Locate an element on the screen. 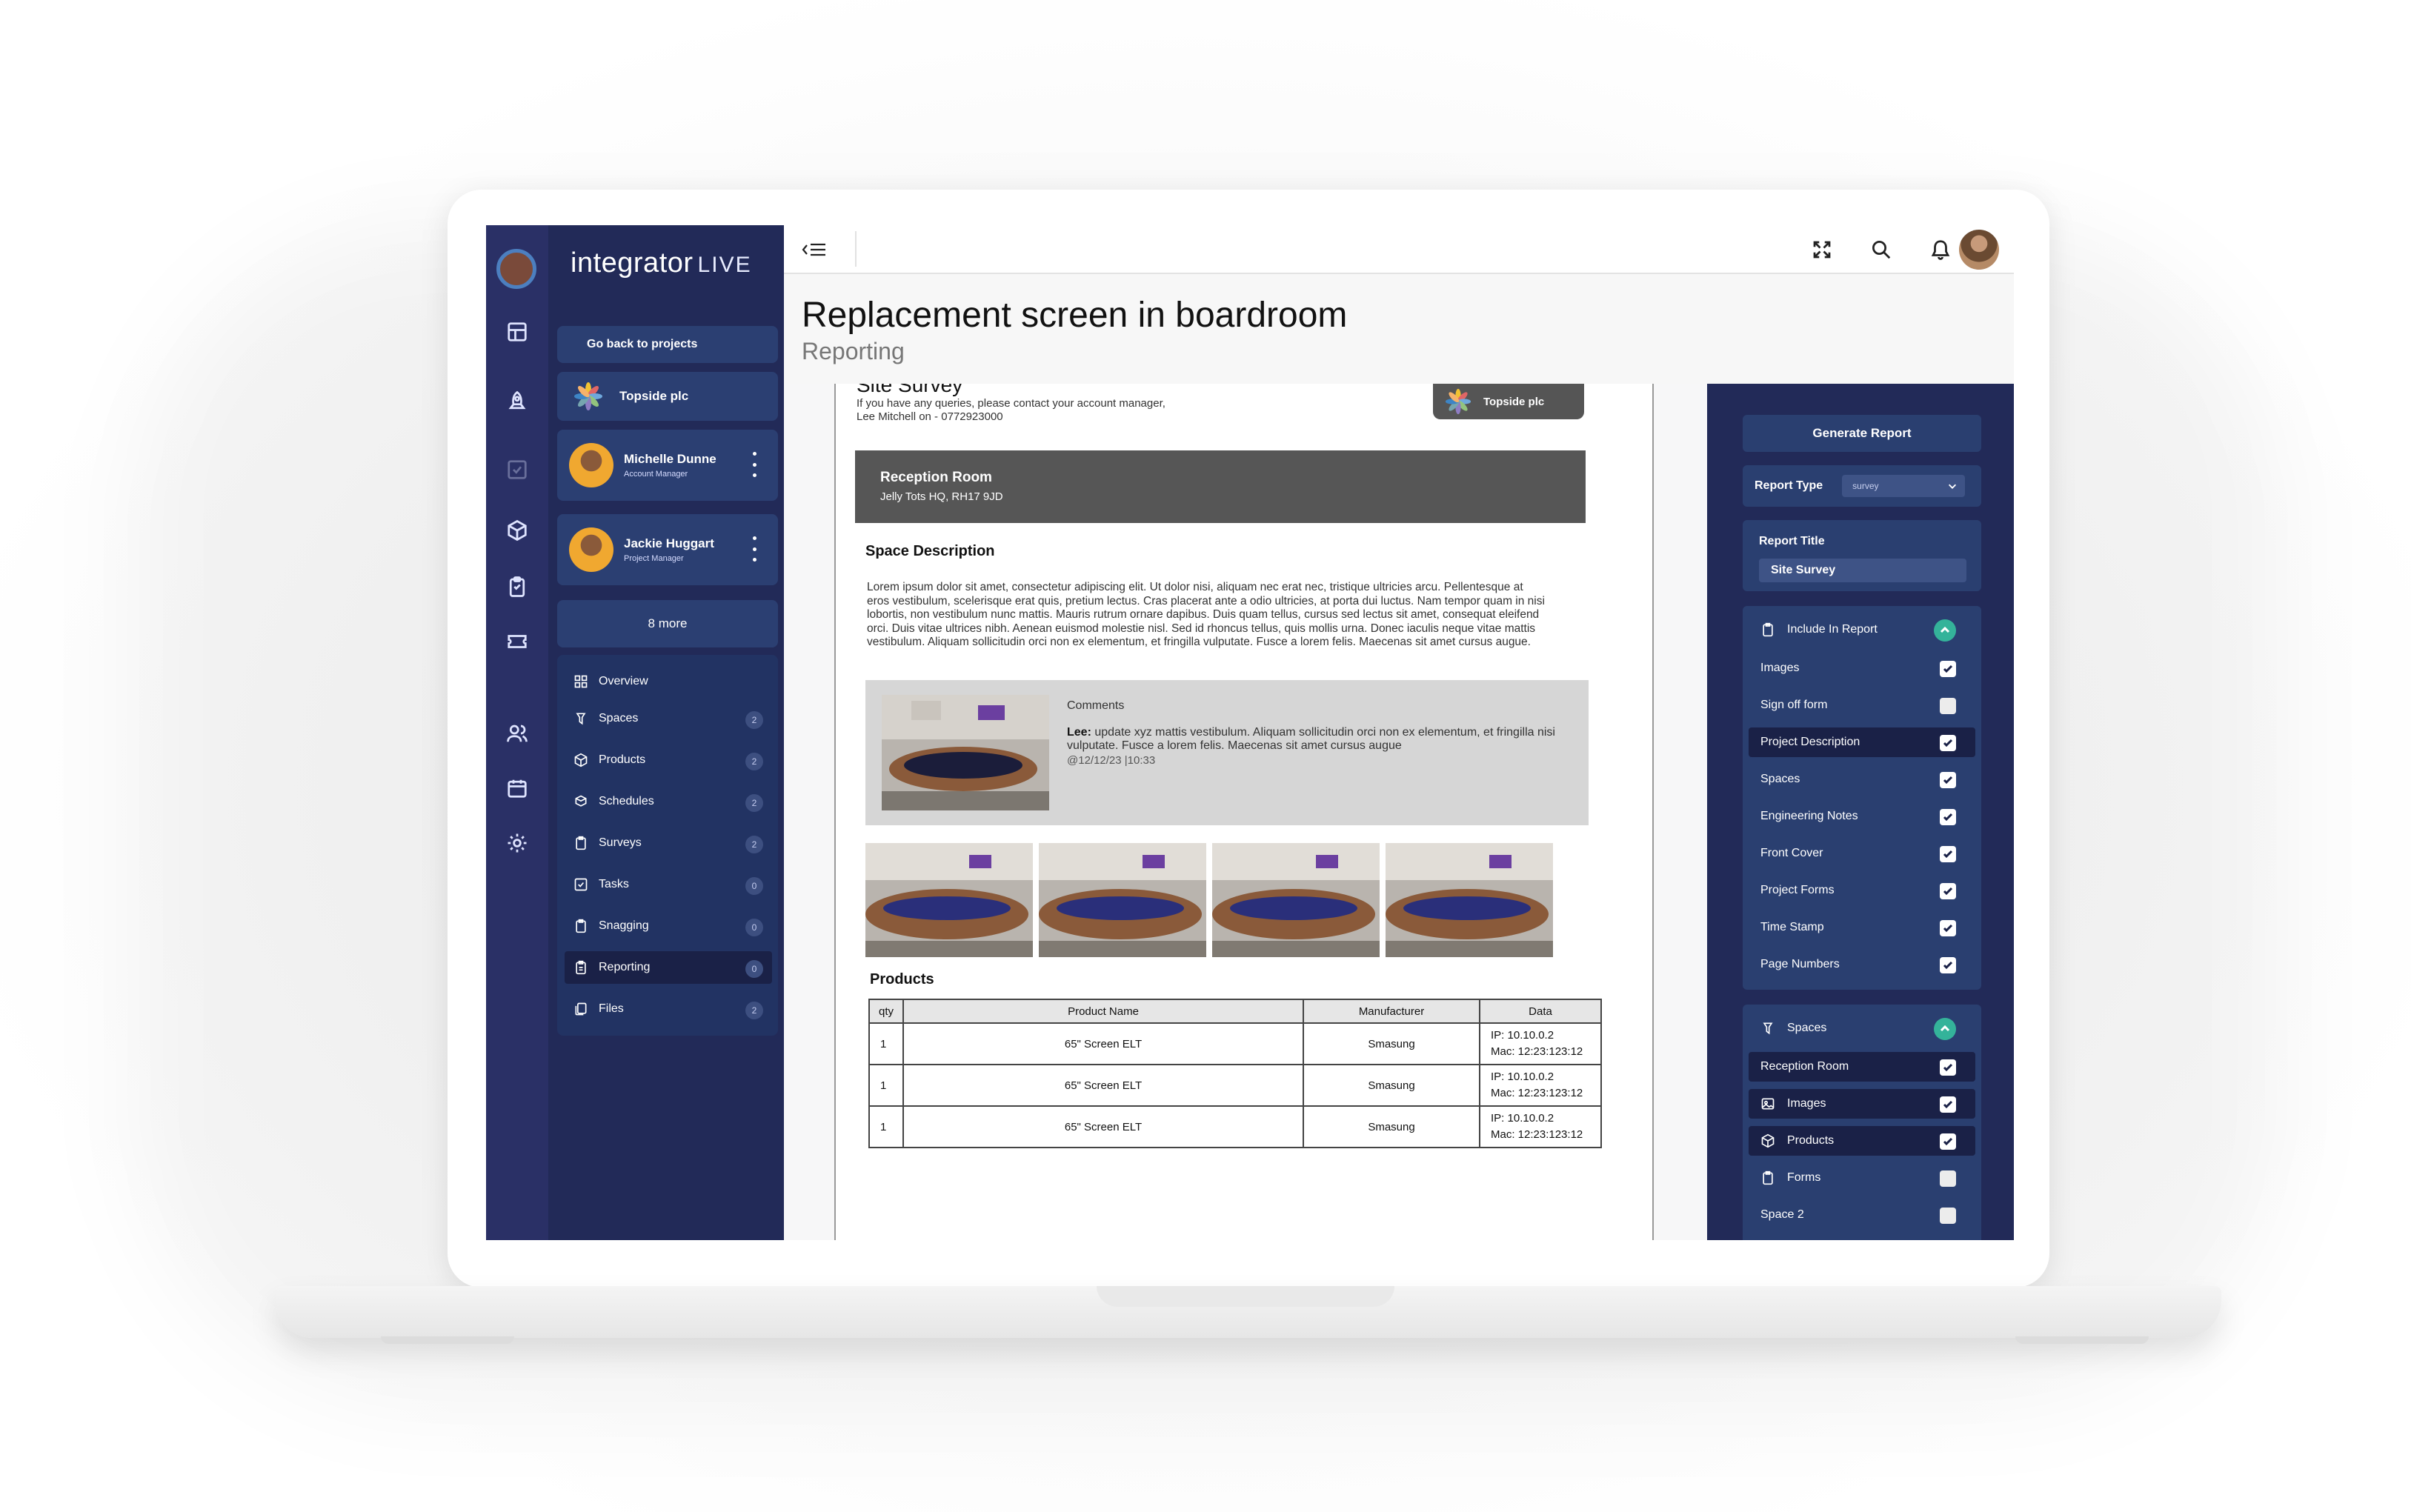 This screenshot has width=2411, height=1512. nav-label: Products is located at coordinates (622, 759).